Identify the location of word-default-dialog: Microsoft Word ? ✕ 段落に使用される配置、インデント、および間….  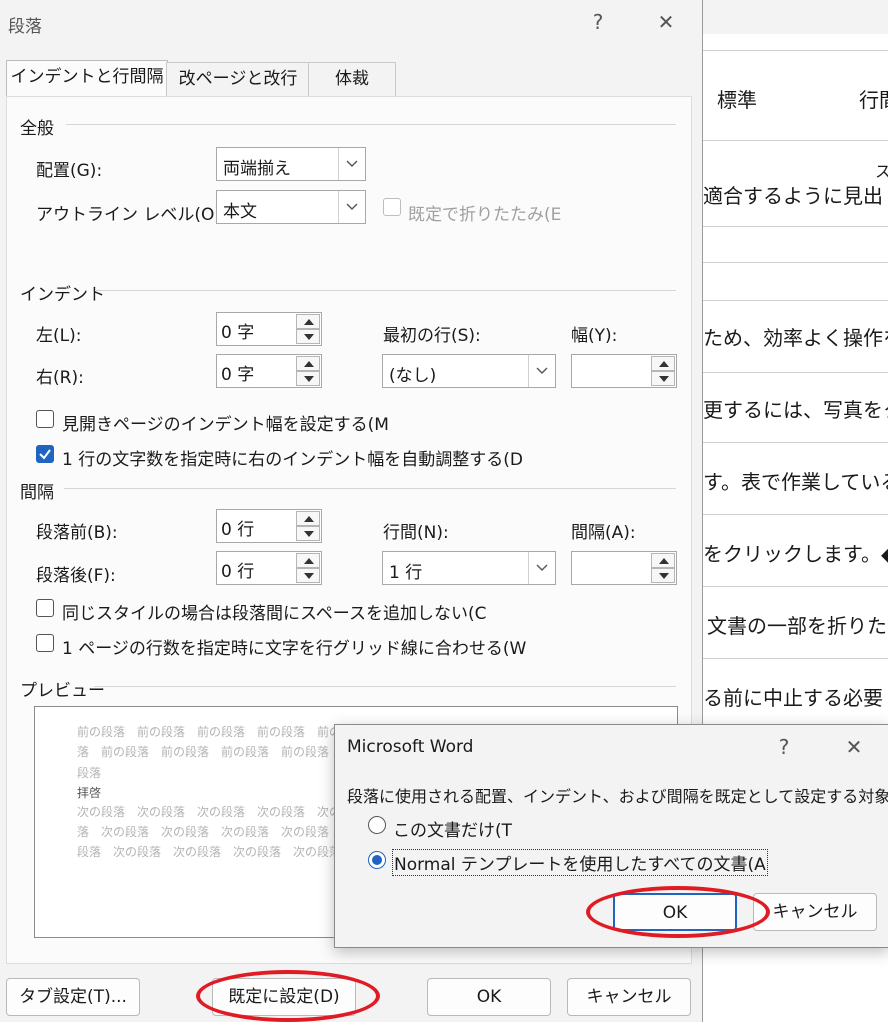
(611, 836).